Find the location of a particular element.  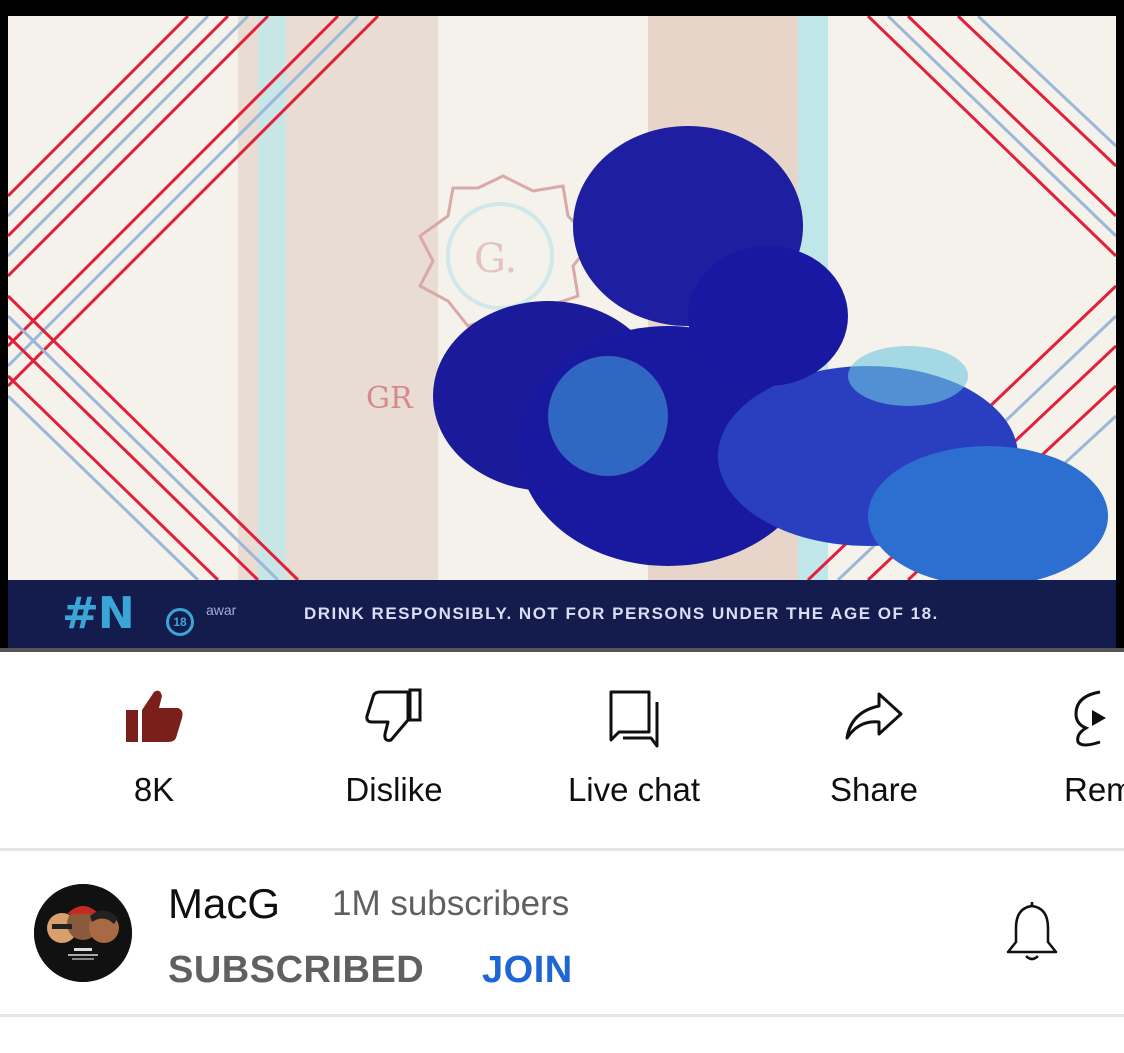

remix-button: Rem is located at coordinates (1069, 750).